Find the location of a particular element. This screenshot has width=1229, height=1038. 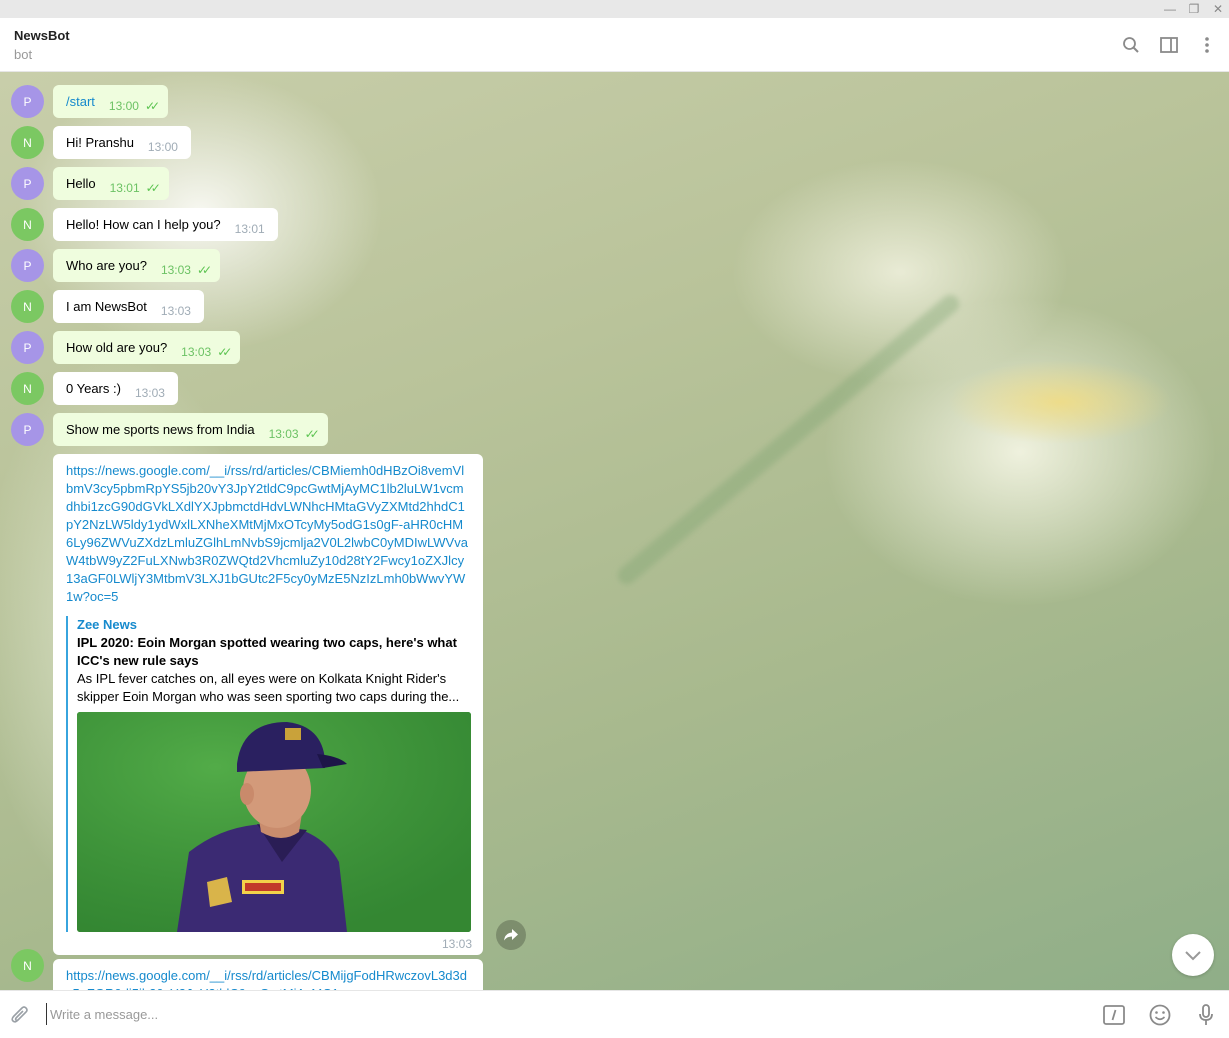

message-bubble: Show me sports news from India 13:03 ✓✓ is located at coordinates (190, 429).